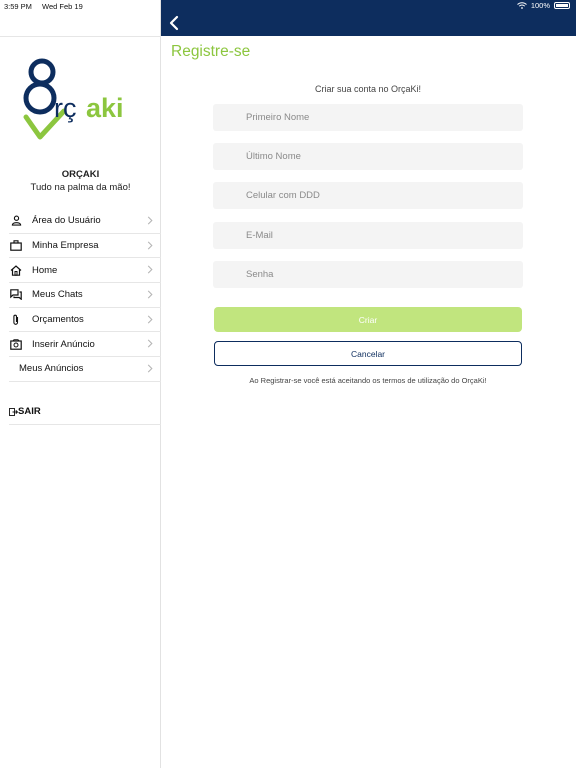  I want to click on logout-button: SAIR, so click(85, 412).